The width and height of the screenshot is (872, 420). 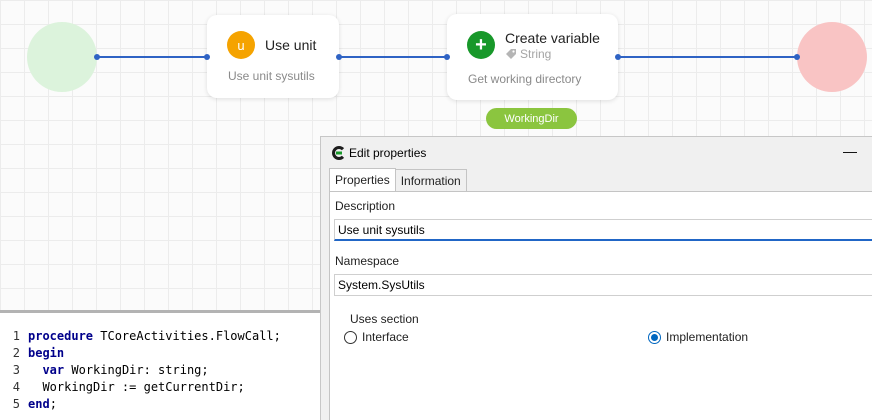 I want to click on code-keyword: end, so click(x=39, y=403).